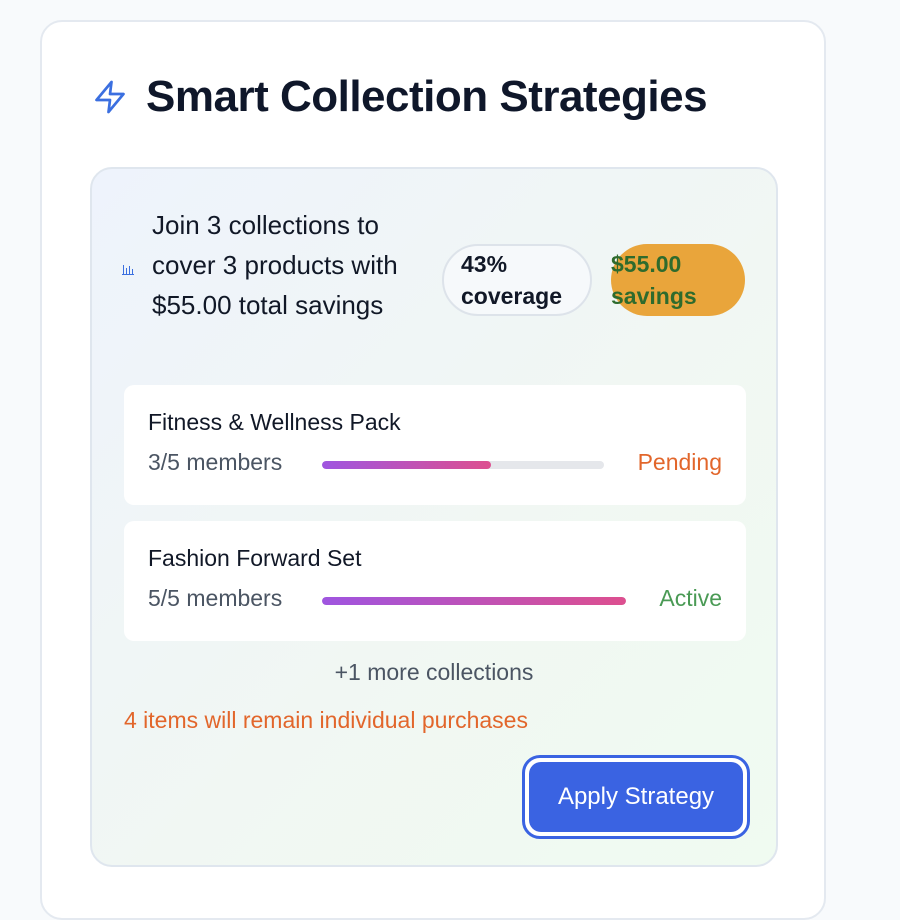 Image resolution: width=900 pixels, height=920 pixels. Describe the element at coordinates (215, 462) in the screenshot. I see `collection-members: 3/5 members` at that location.